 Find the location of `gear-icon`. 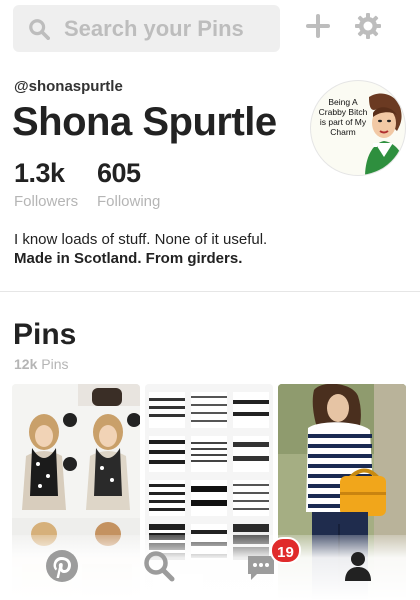

gear-icon is located at coordinates (368, 26).